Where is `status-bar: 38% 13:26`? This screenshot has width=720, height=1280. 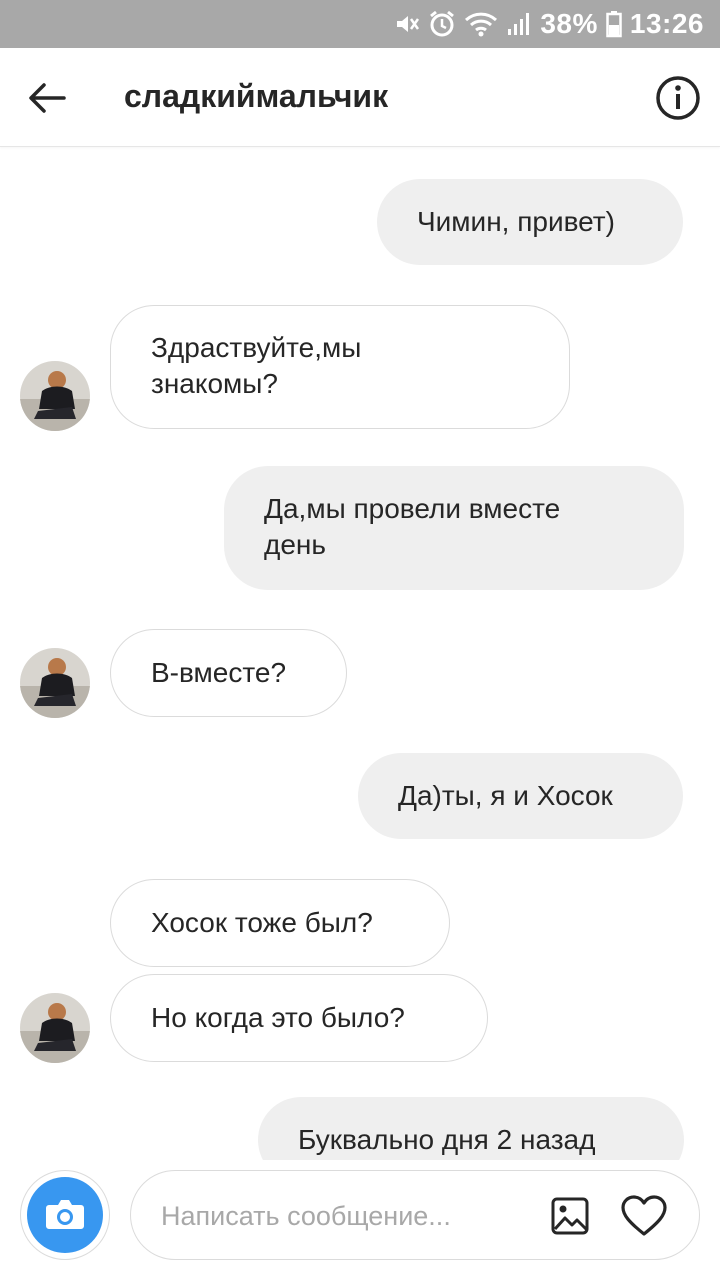
status-bar: 38% 13:26 is located at coordinates (360, 24).